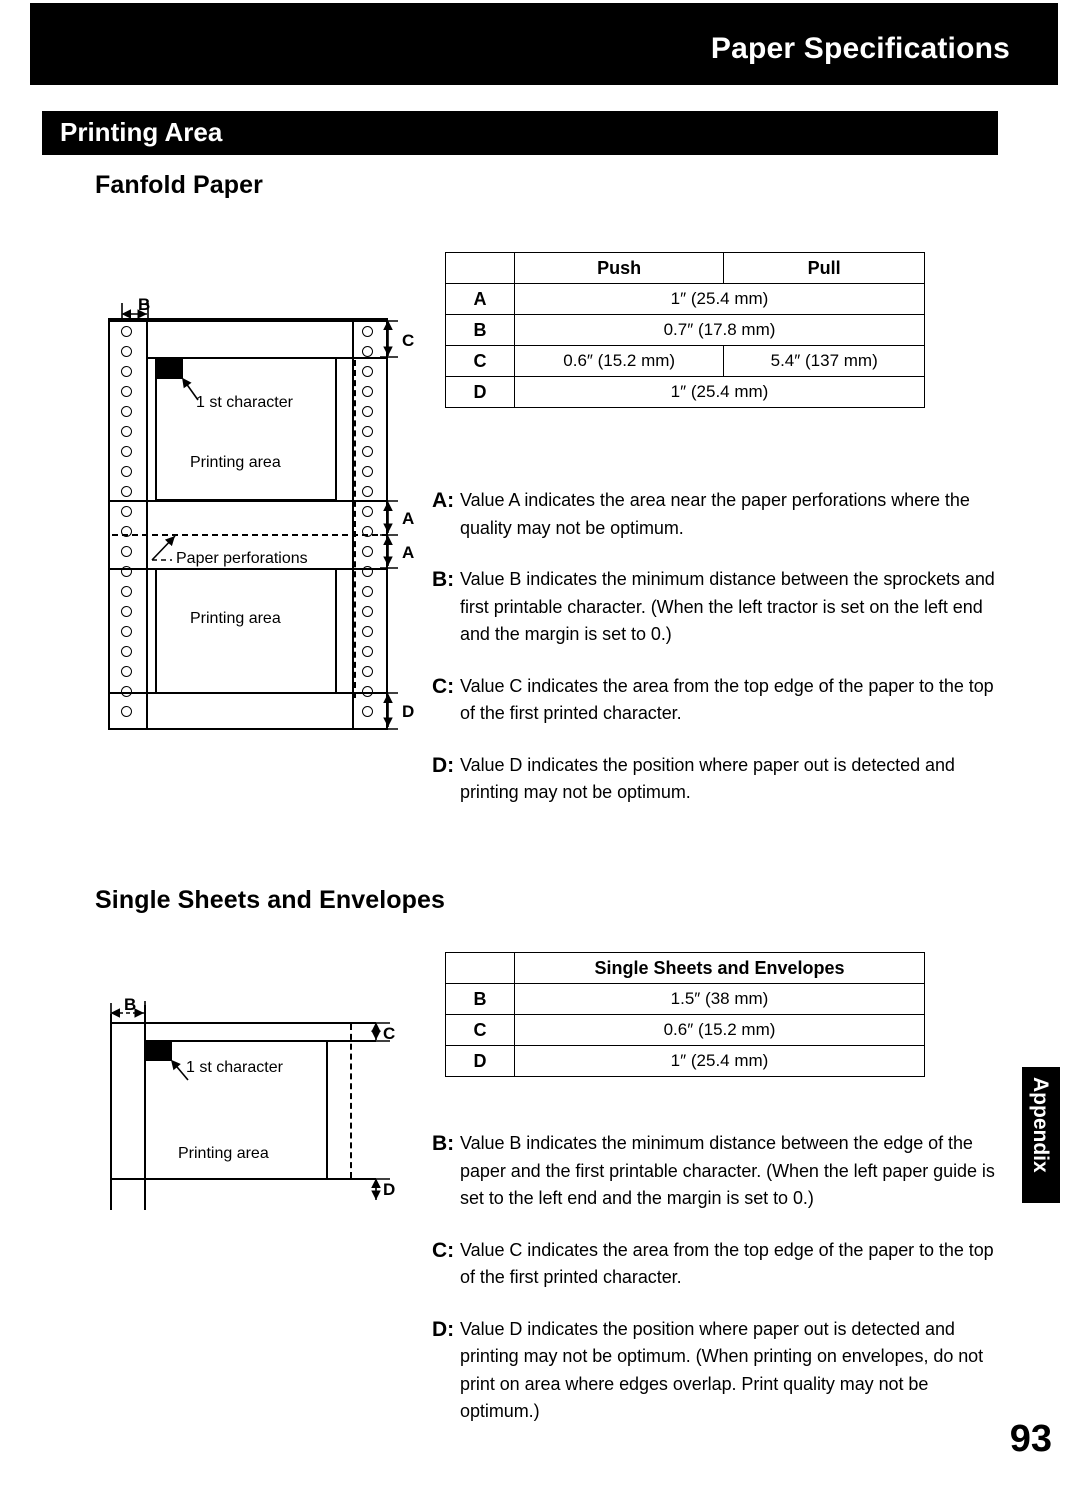 The width and height of the screenshot is (1080, 1493). Describe the element at coordinates (234, 1067) in the screenshot. I see `first-character-label: 1 st character` at that location.